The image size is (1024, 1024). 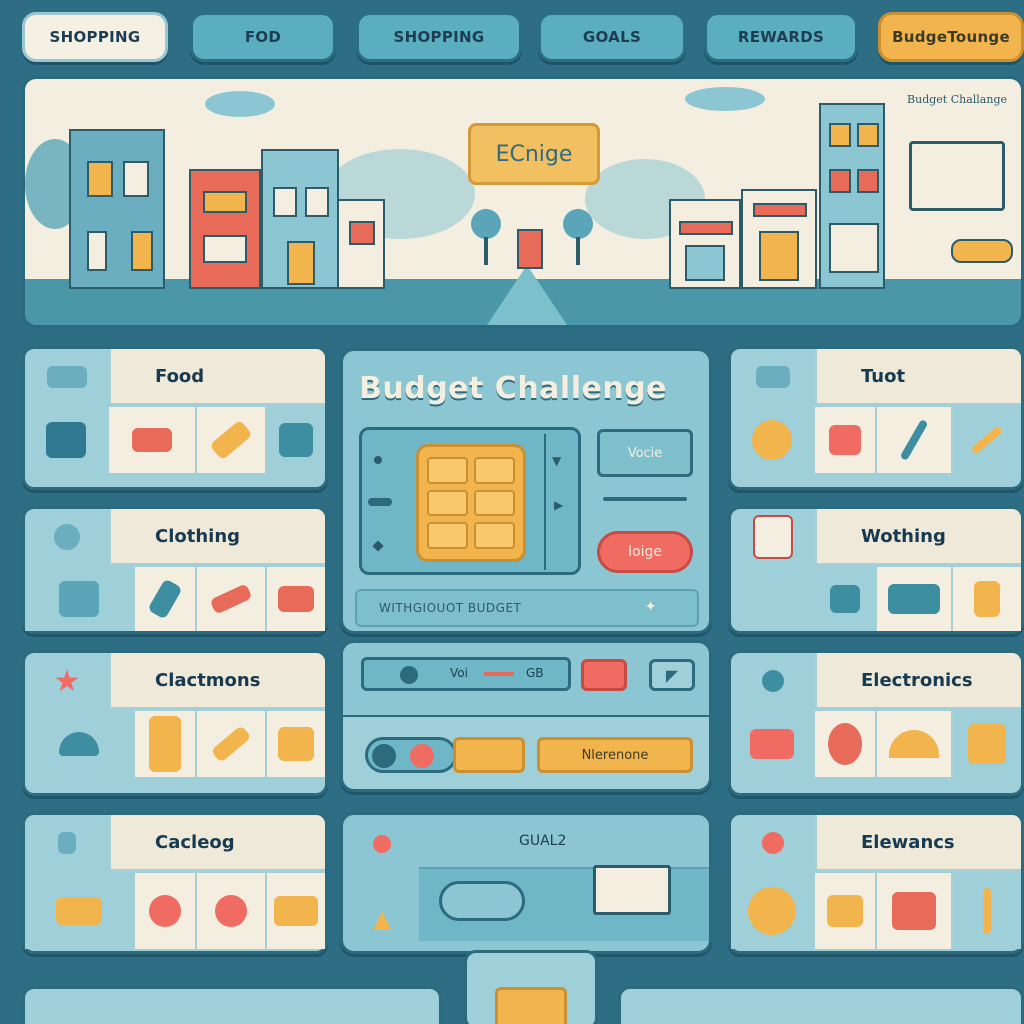 I want to click on basket-icon, so click(x=80, y=911).